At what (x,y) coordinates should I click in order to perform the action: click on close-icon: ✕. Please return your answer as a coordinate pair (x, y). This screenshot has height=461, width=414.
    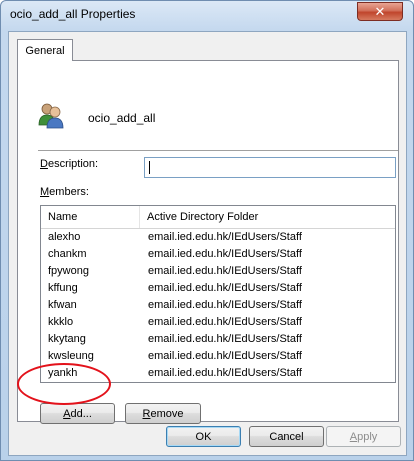
    Looking at the image, I should click on (380, 11).